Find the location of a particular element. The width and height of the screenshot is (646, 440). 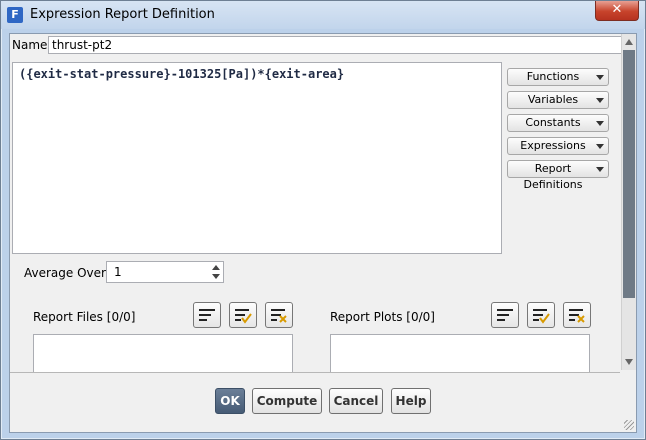

spin-down-icon is located at coordinates (216, 276).